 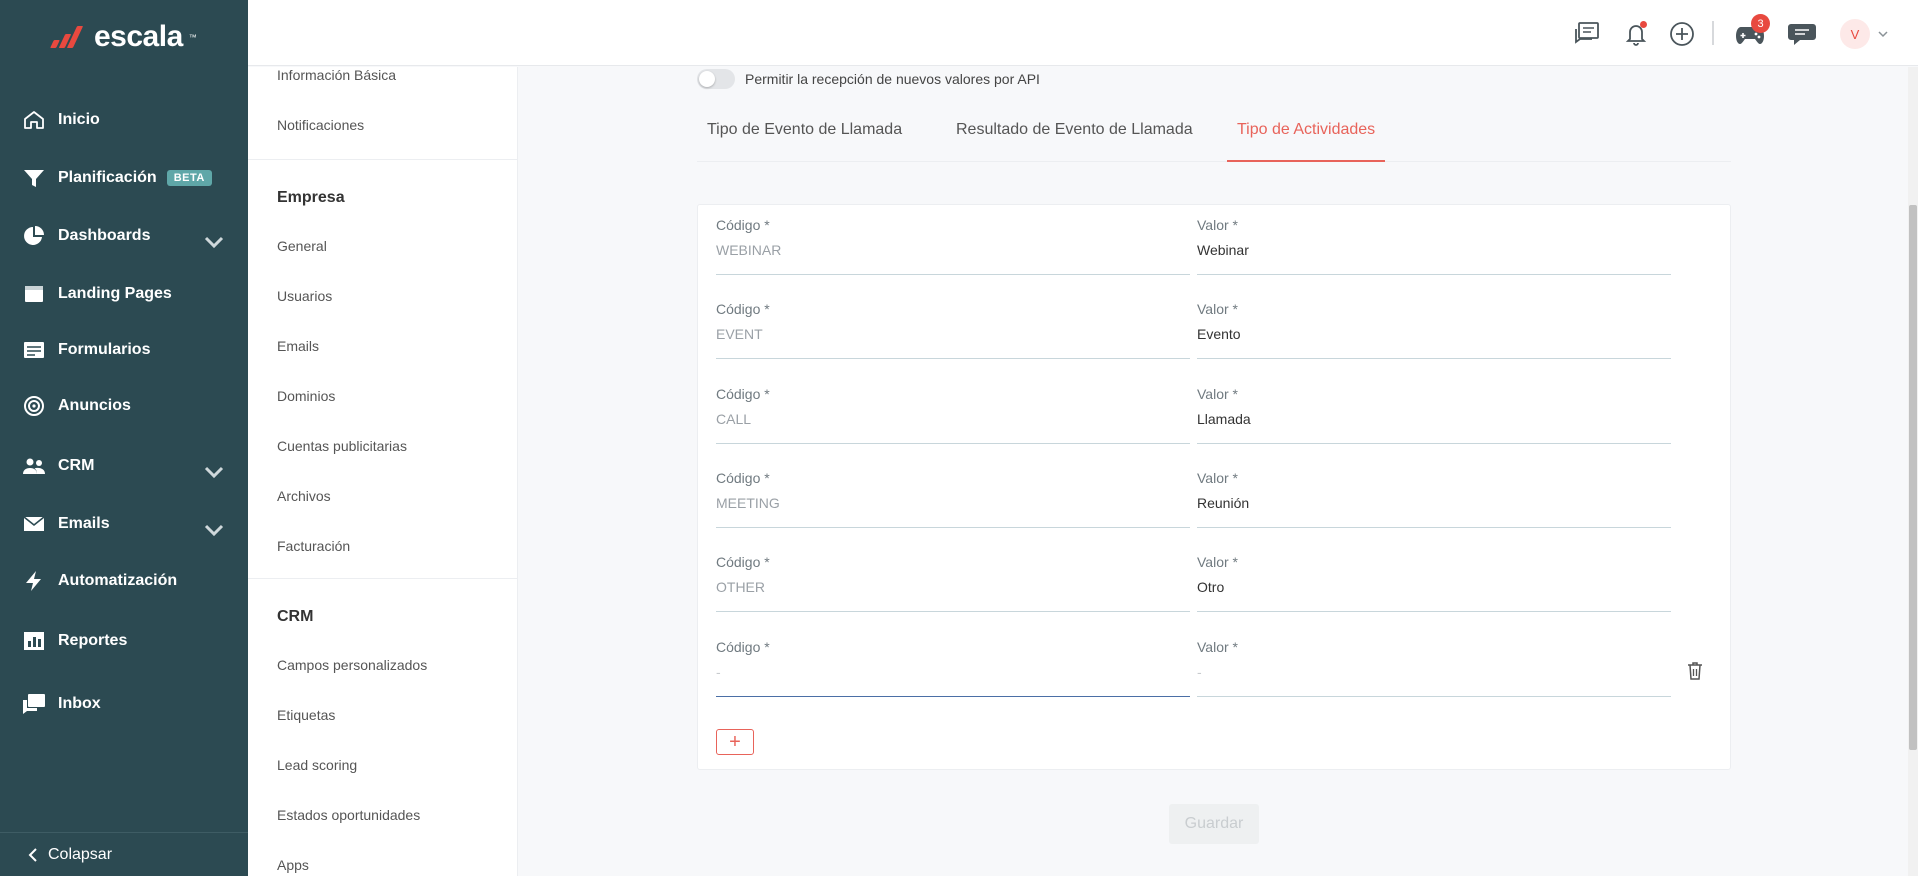 I want to click on nav-item-crm: CRM, so click(x=124, y=466).